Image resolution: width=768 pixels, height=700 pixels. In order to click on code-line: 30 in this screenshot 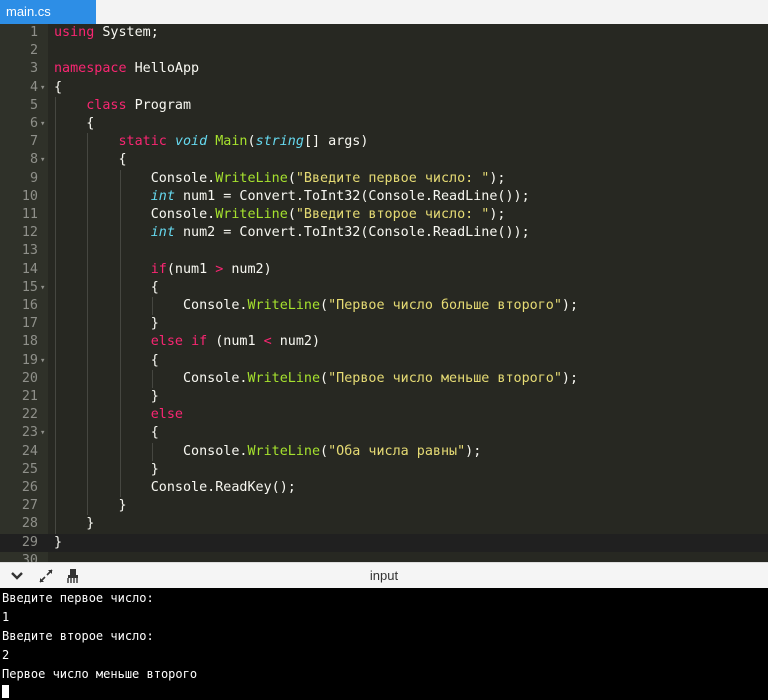, I will do `click(384, 557)`.